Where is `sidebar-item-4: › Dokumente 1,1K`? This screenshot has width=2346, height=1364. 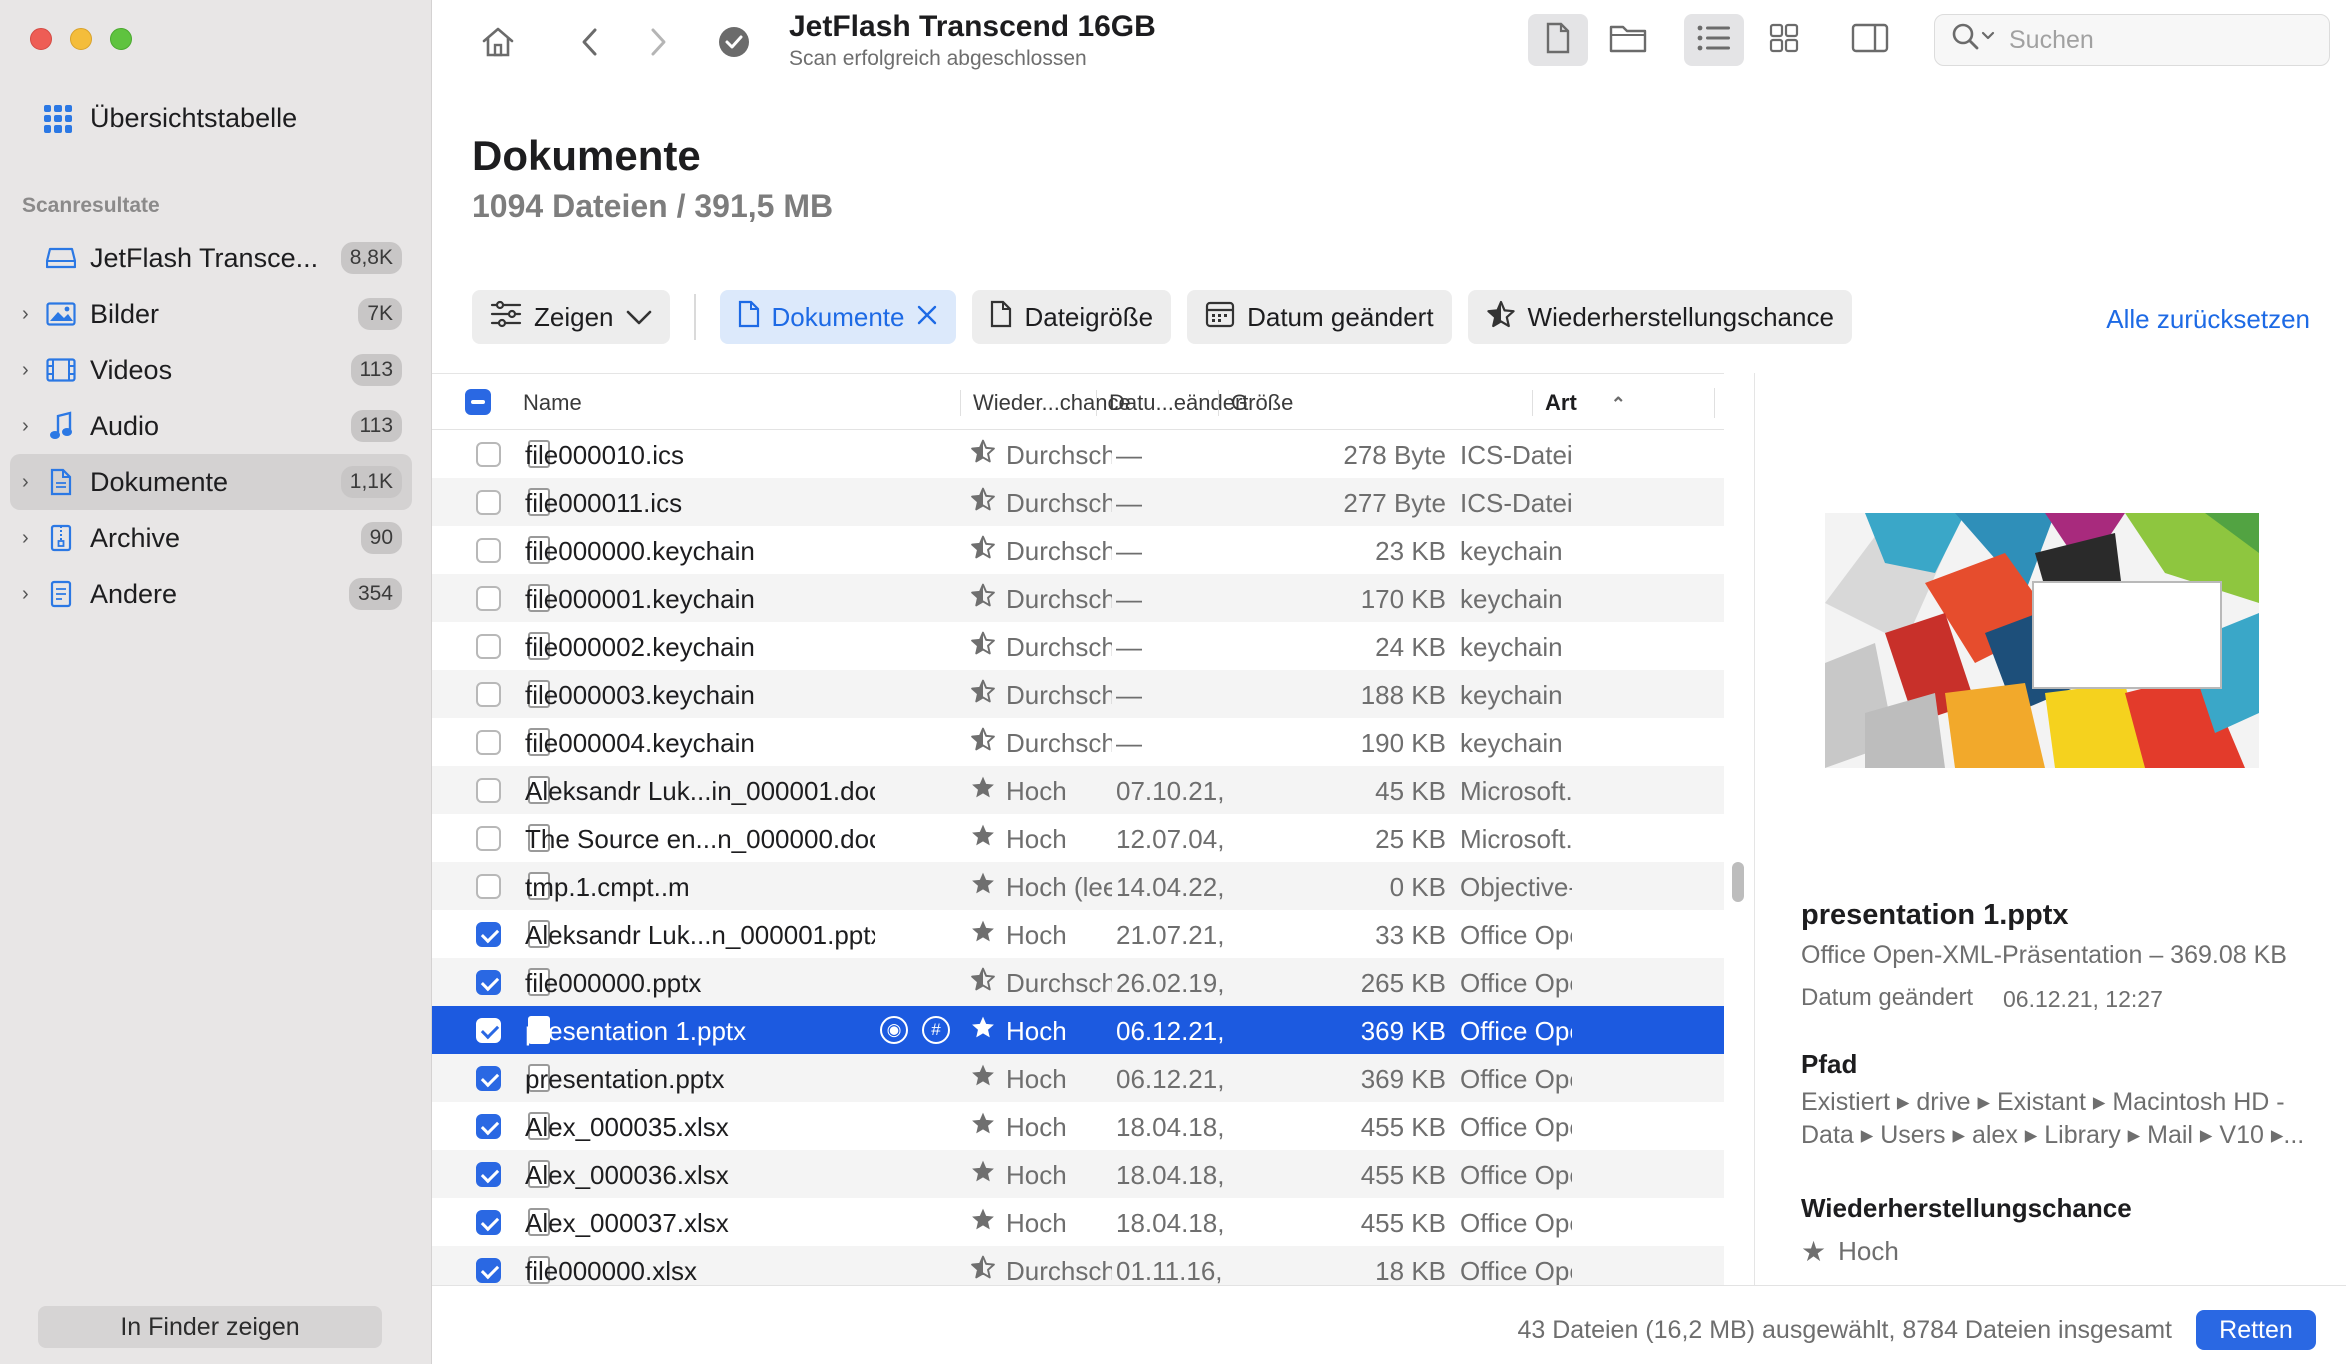
sidebar-item-4: › Dokumente 1,1K is located at coordinates (211, 482).